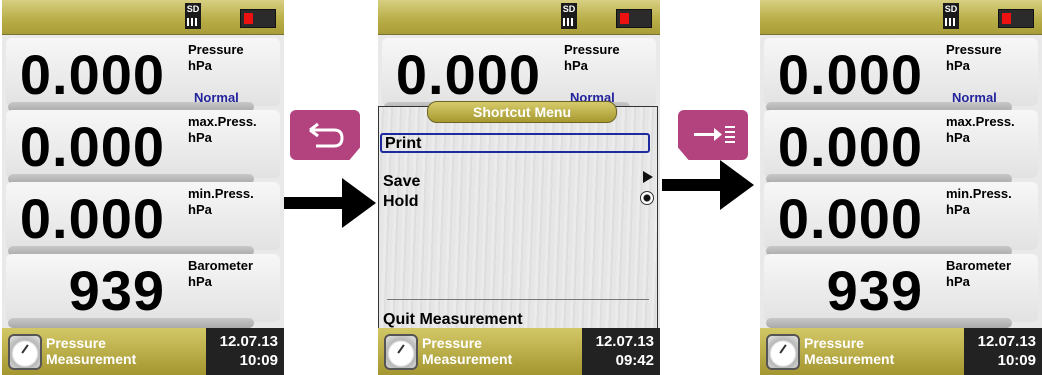 This screenshot has height=375, width=1042. I want to click on print-key, so click(713, 135).